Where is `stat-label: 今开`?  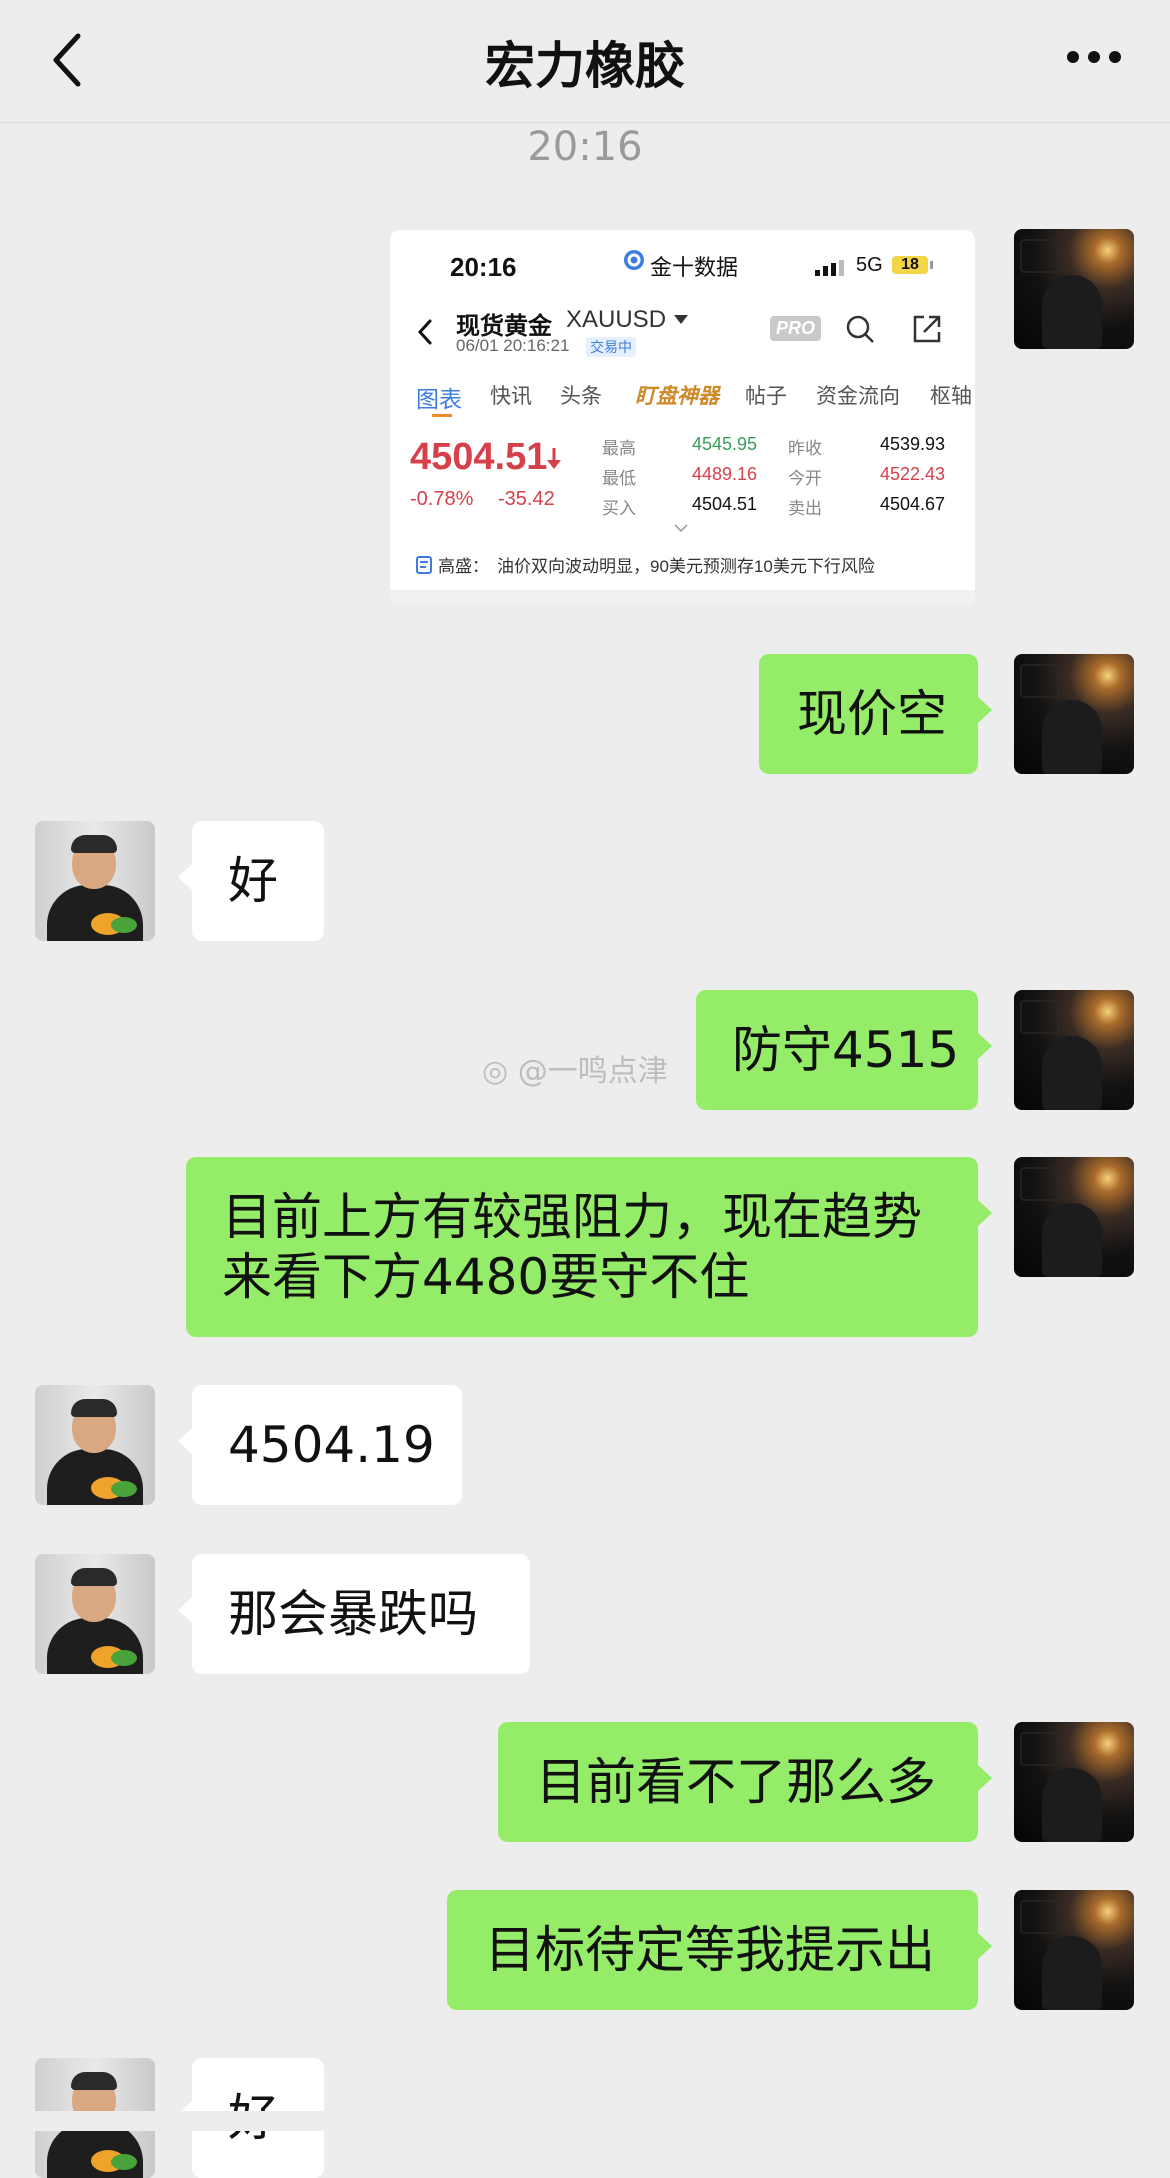
stat-label: 今开 is located at coordinates (805, 478).